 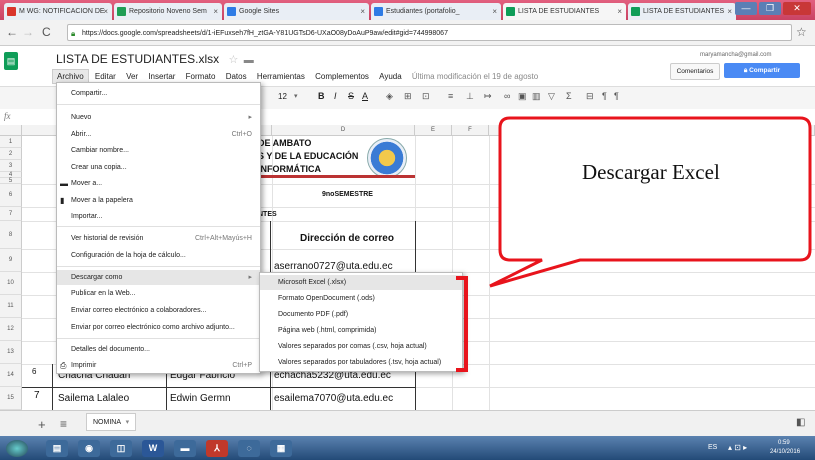 I want to click on star-icon: ☆, so click(x=234, y=60).